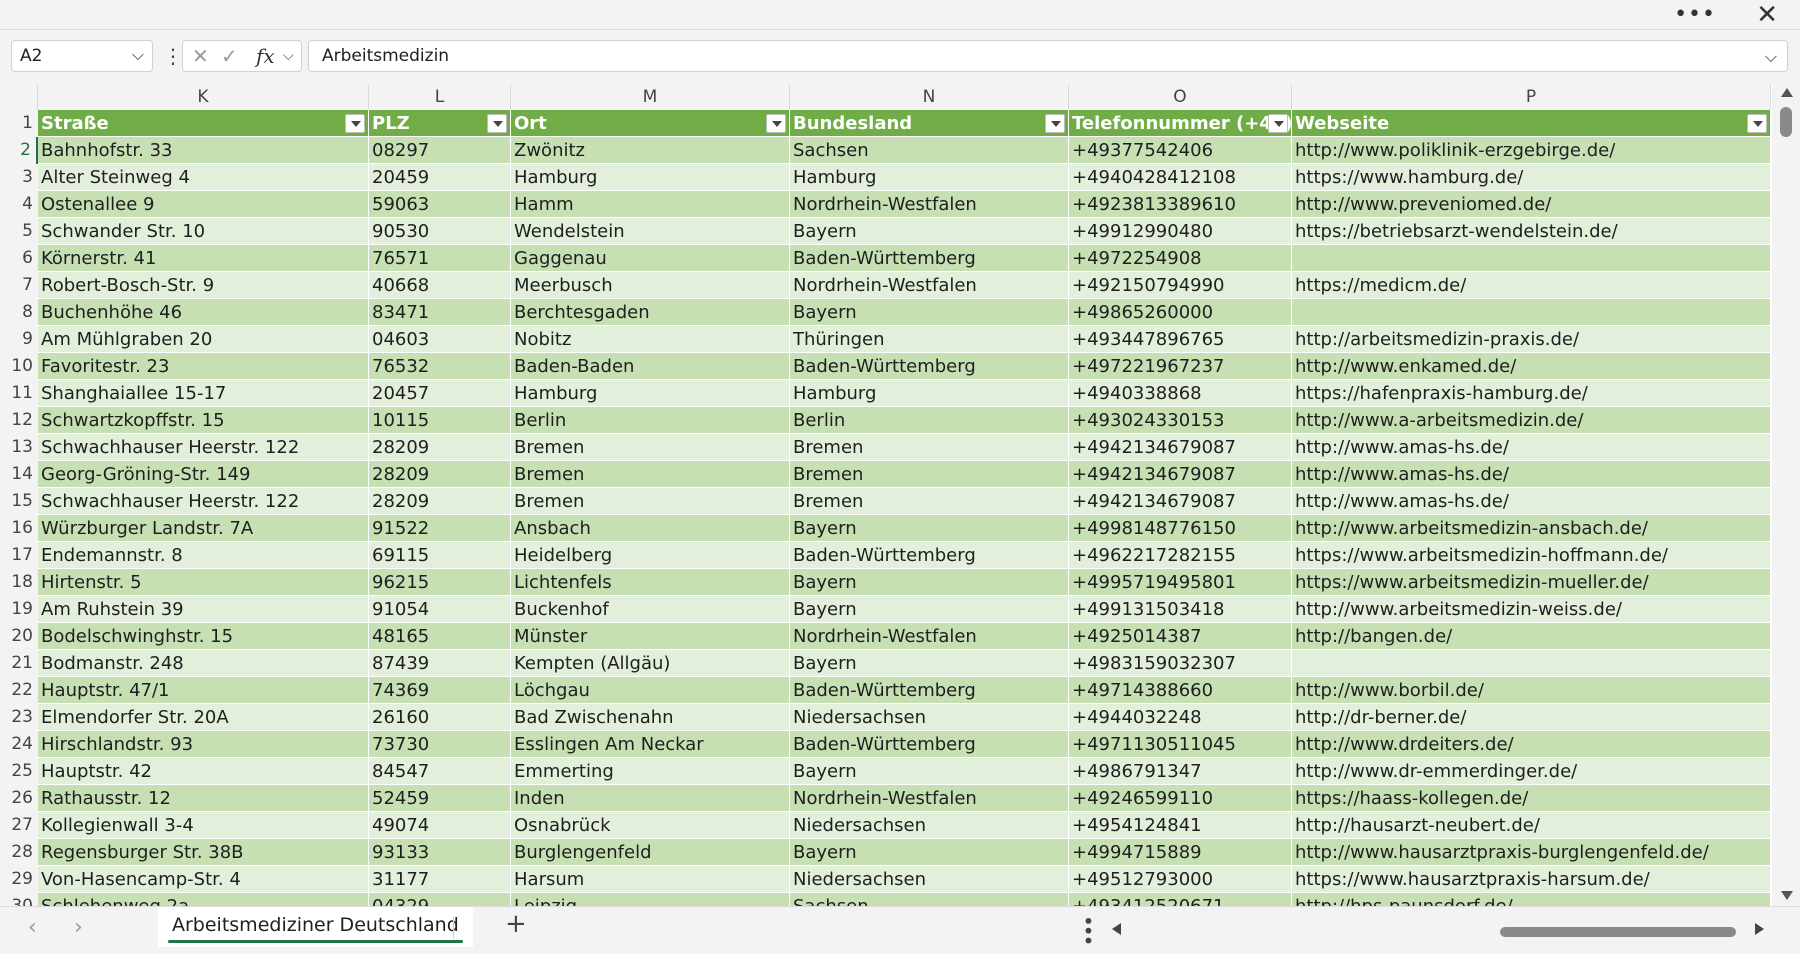 The height and width of the screenshot is (954, 1800). Describe the element at coordinates (203, 636) in the screenshot. I see `table-cell: Bodelschwinghstr. 15` at that location.